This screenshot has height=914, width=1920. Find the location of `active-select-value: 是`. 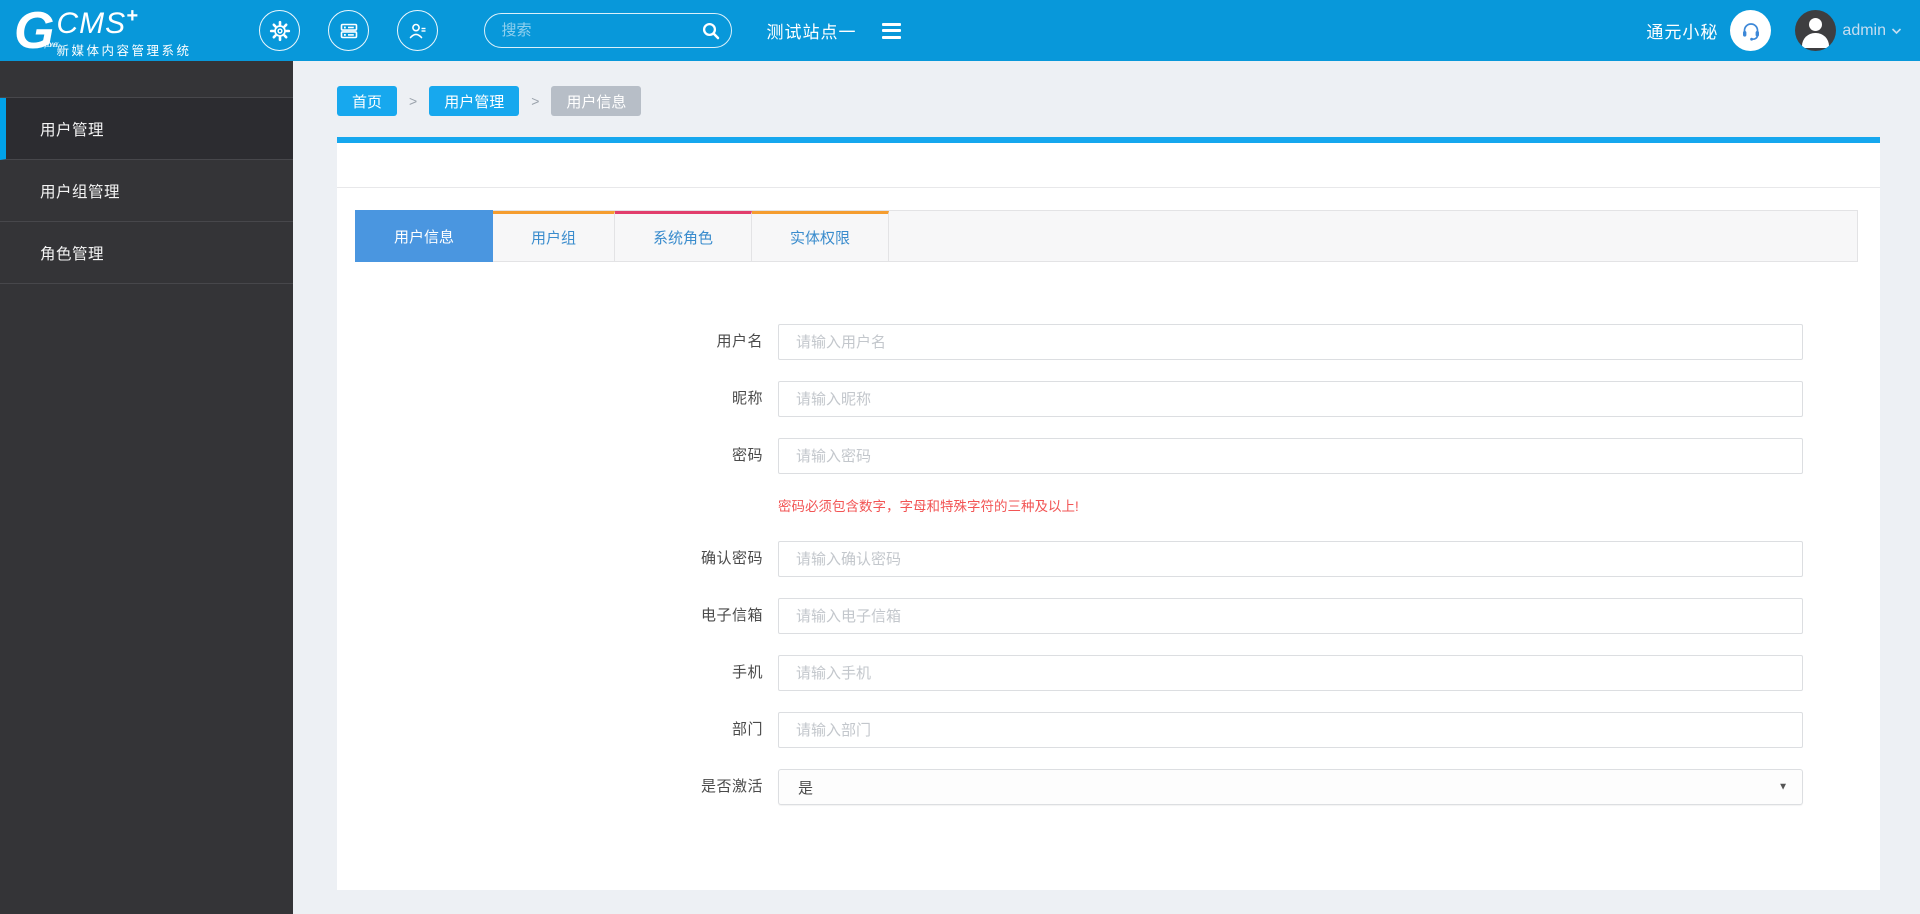

active-select-value: 是 is located at coordinates (806, 788).